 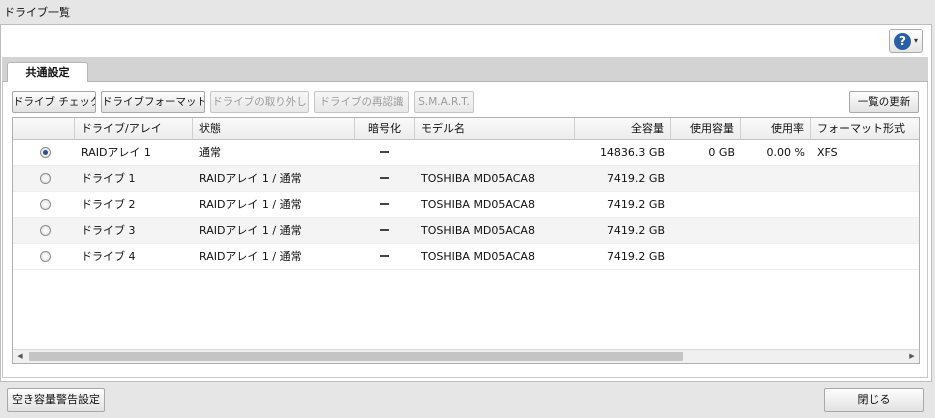 I want to click on drive-check-button: ドライブ チェック, so click(x=54, y=102).